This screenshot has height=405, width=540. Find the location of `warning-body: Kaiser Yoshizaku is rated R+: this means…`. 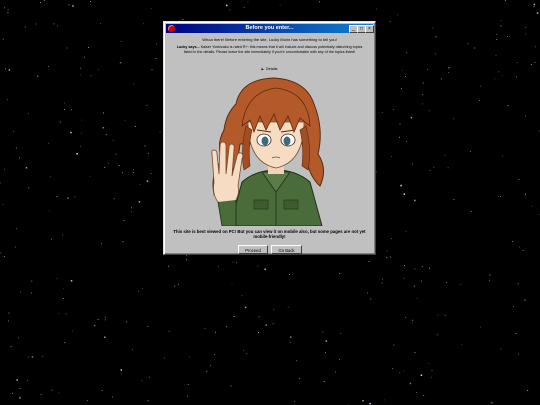

warning-body: Kaiser Yoshizaku is rated R+: this means… is located at coordinates (273, 49).